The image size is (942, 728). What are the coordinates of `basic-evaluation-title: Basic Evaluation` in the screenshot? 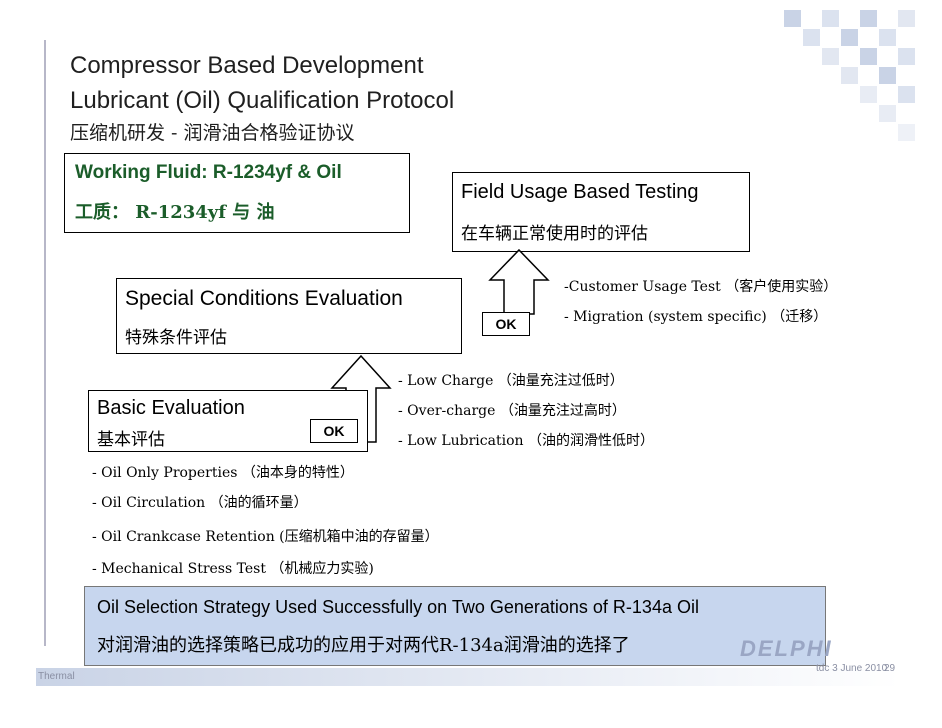 It's located at (171, 408).